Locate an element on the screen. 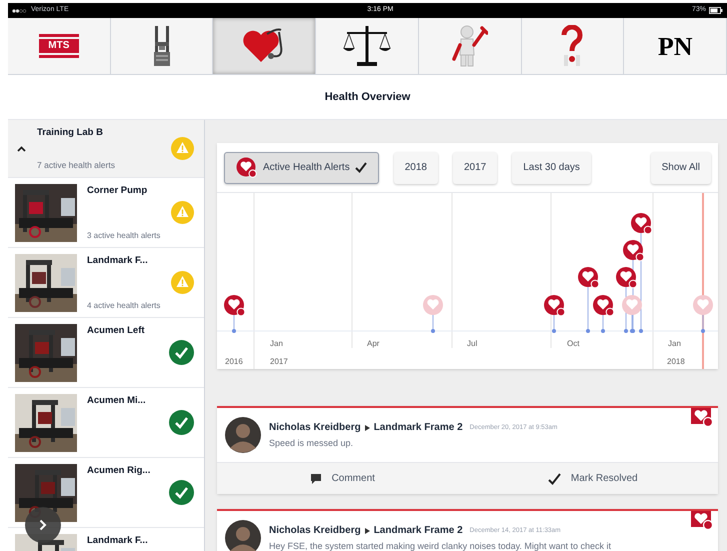 This screenshot has height=551, width=727. alert-count: 4 active health alerts is located at coordinates (123, 306).